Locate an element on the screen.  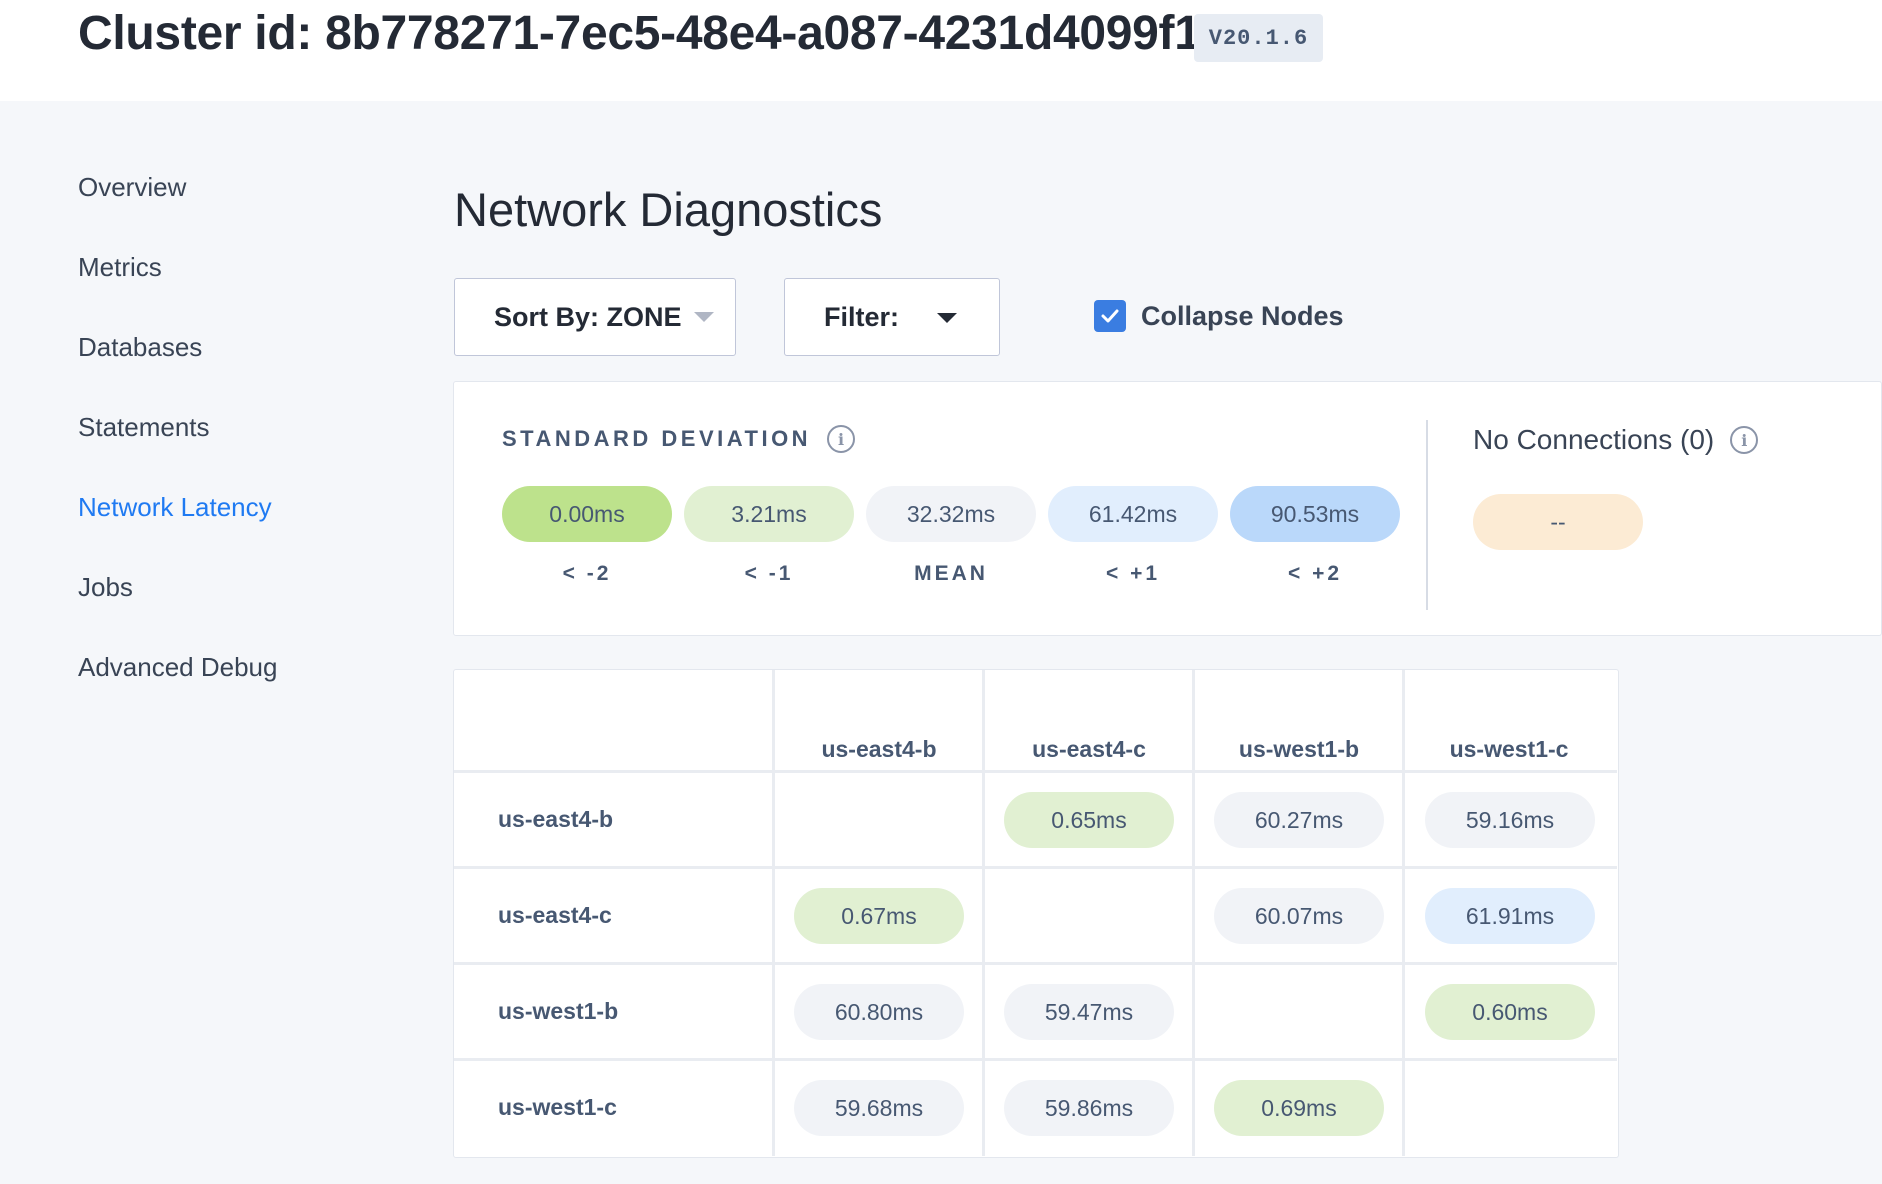
legend-pill-minus1: 3.21ms is located at coordinates (769, 514).